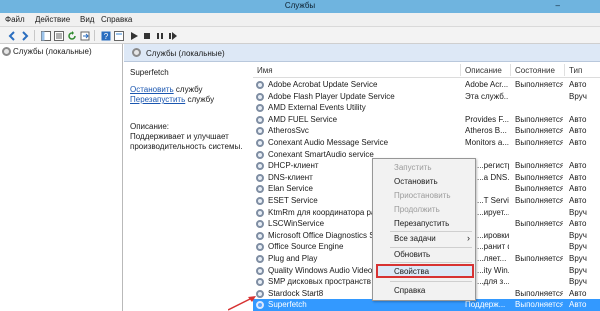 This screenshot has height=311, width=600. What do you see at coordinates (409, 290) in the screenshot?
I see `menu-item-help: Справка` at bounding box center [409, 290].